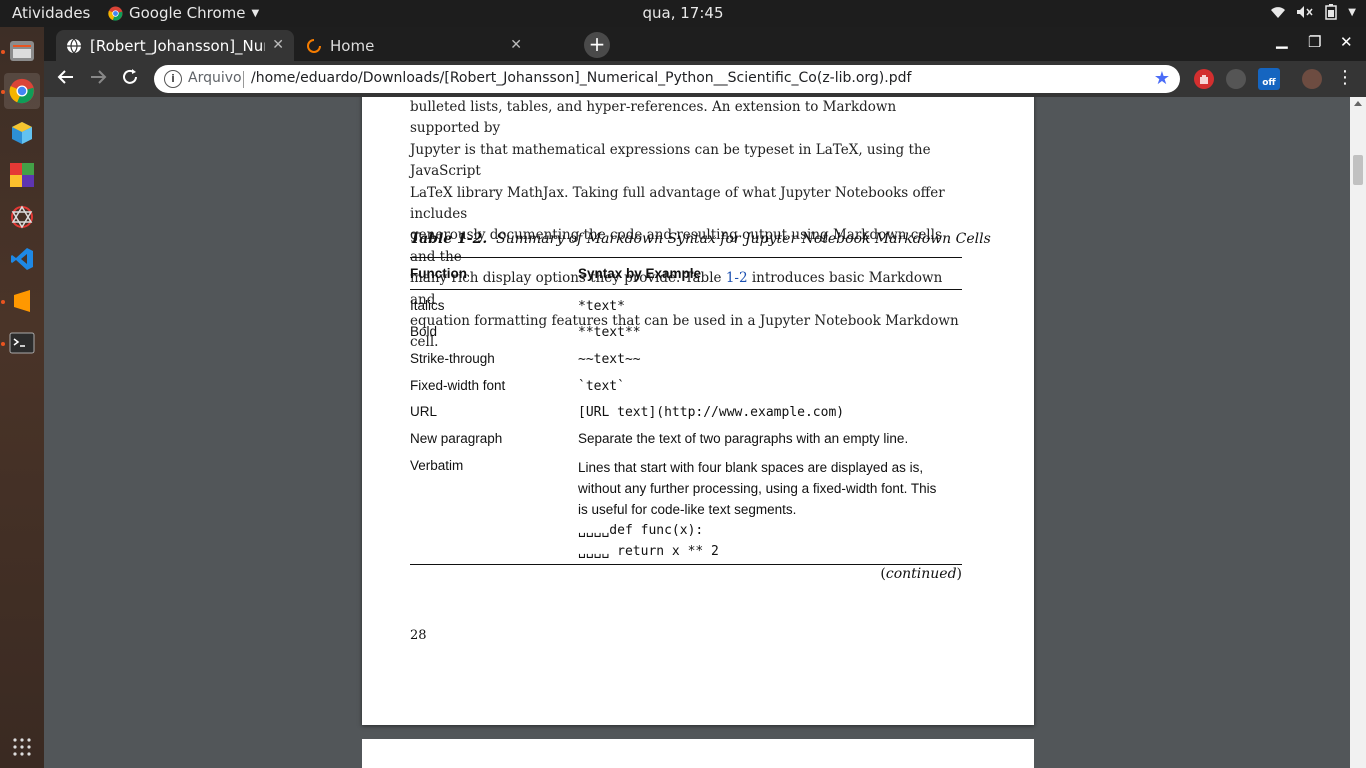 Image resolution: width=1366 pixels, height=768 pixels. What do you see at coordinates (243, 79) in the screenshot?
I see `divider` at bounding box center [243, 79].